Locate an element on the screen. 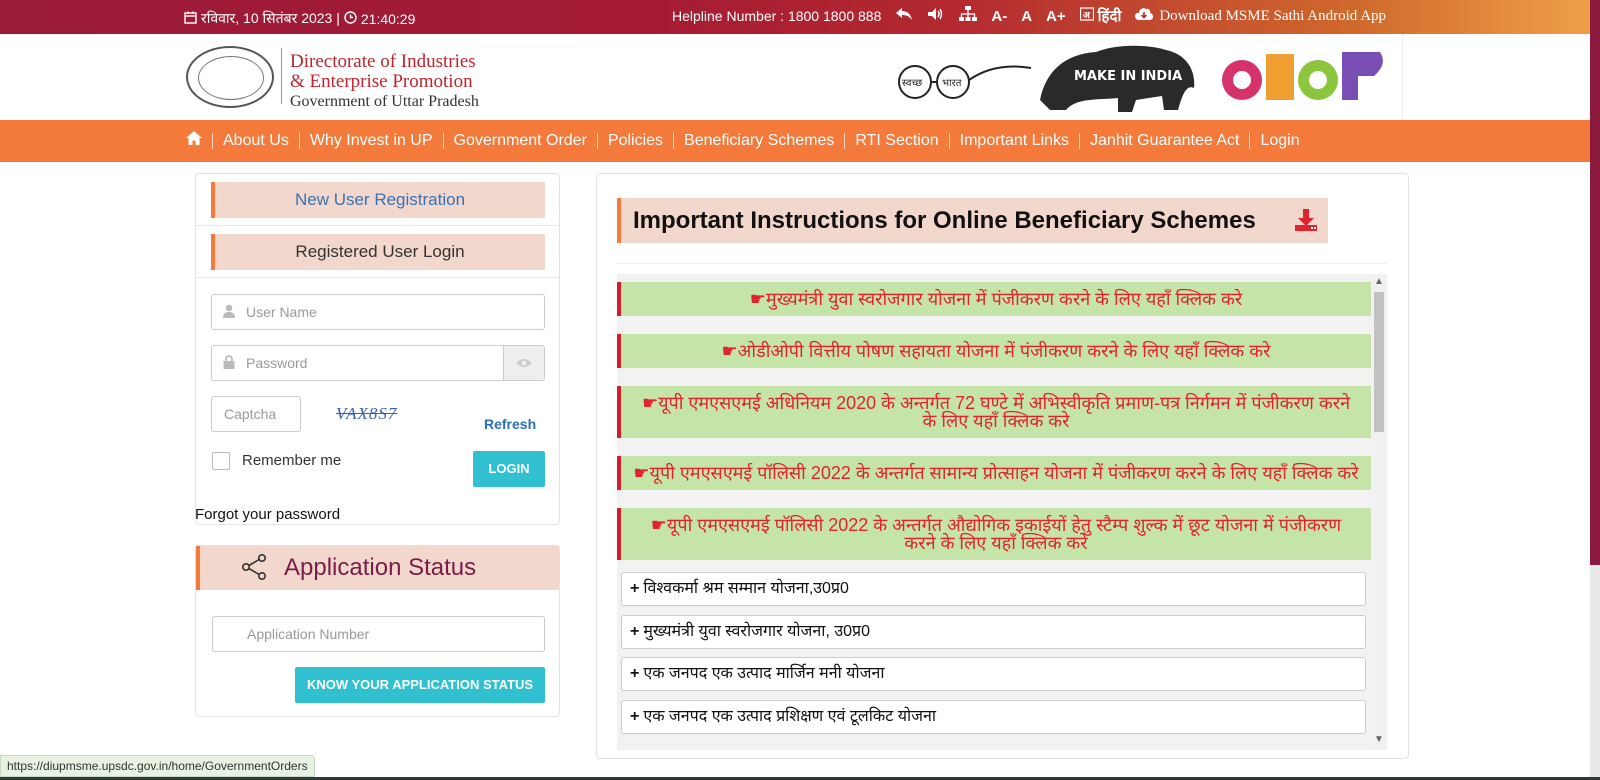 The height and width of the screenshot is (780, 1600). nav-login: Login is located at coordinates (1279, 141).